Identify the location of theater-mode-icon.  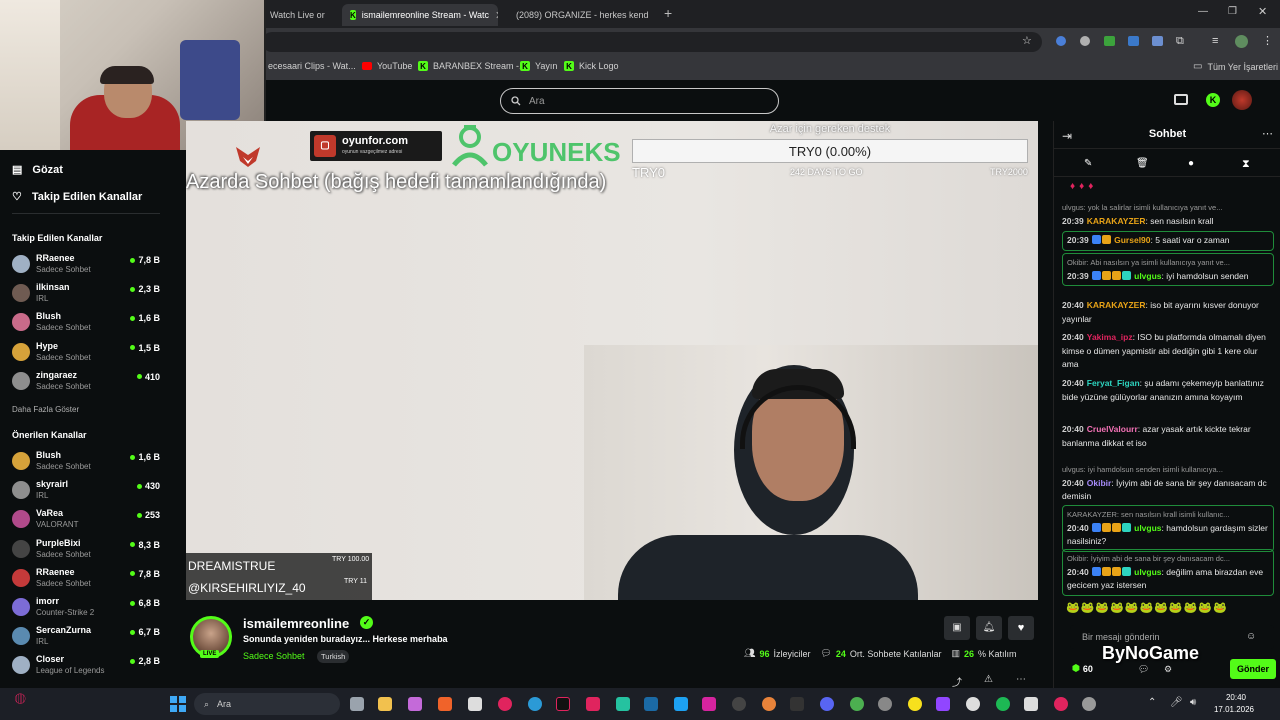
(1181, 99).